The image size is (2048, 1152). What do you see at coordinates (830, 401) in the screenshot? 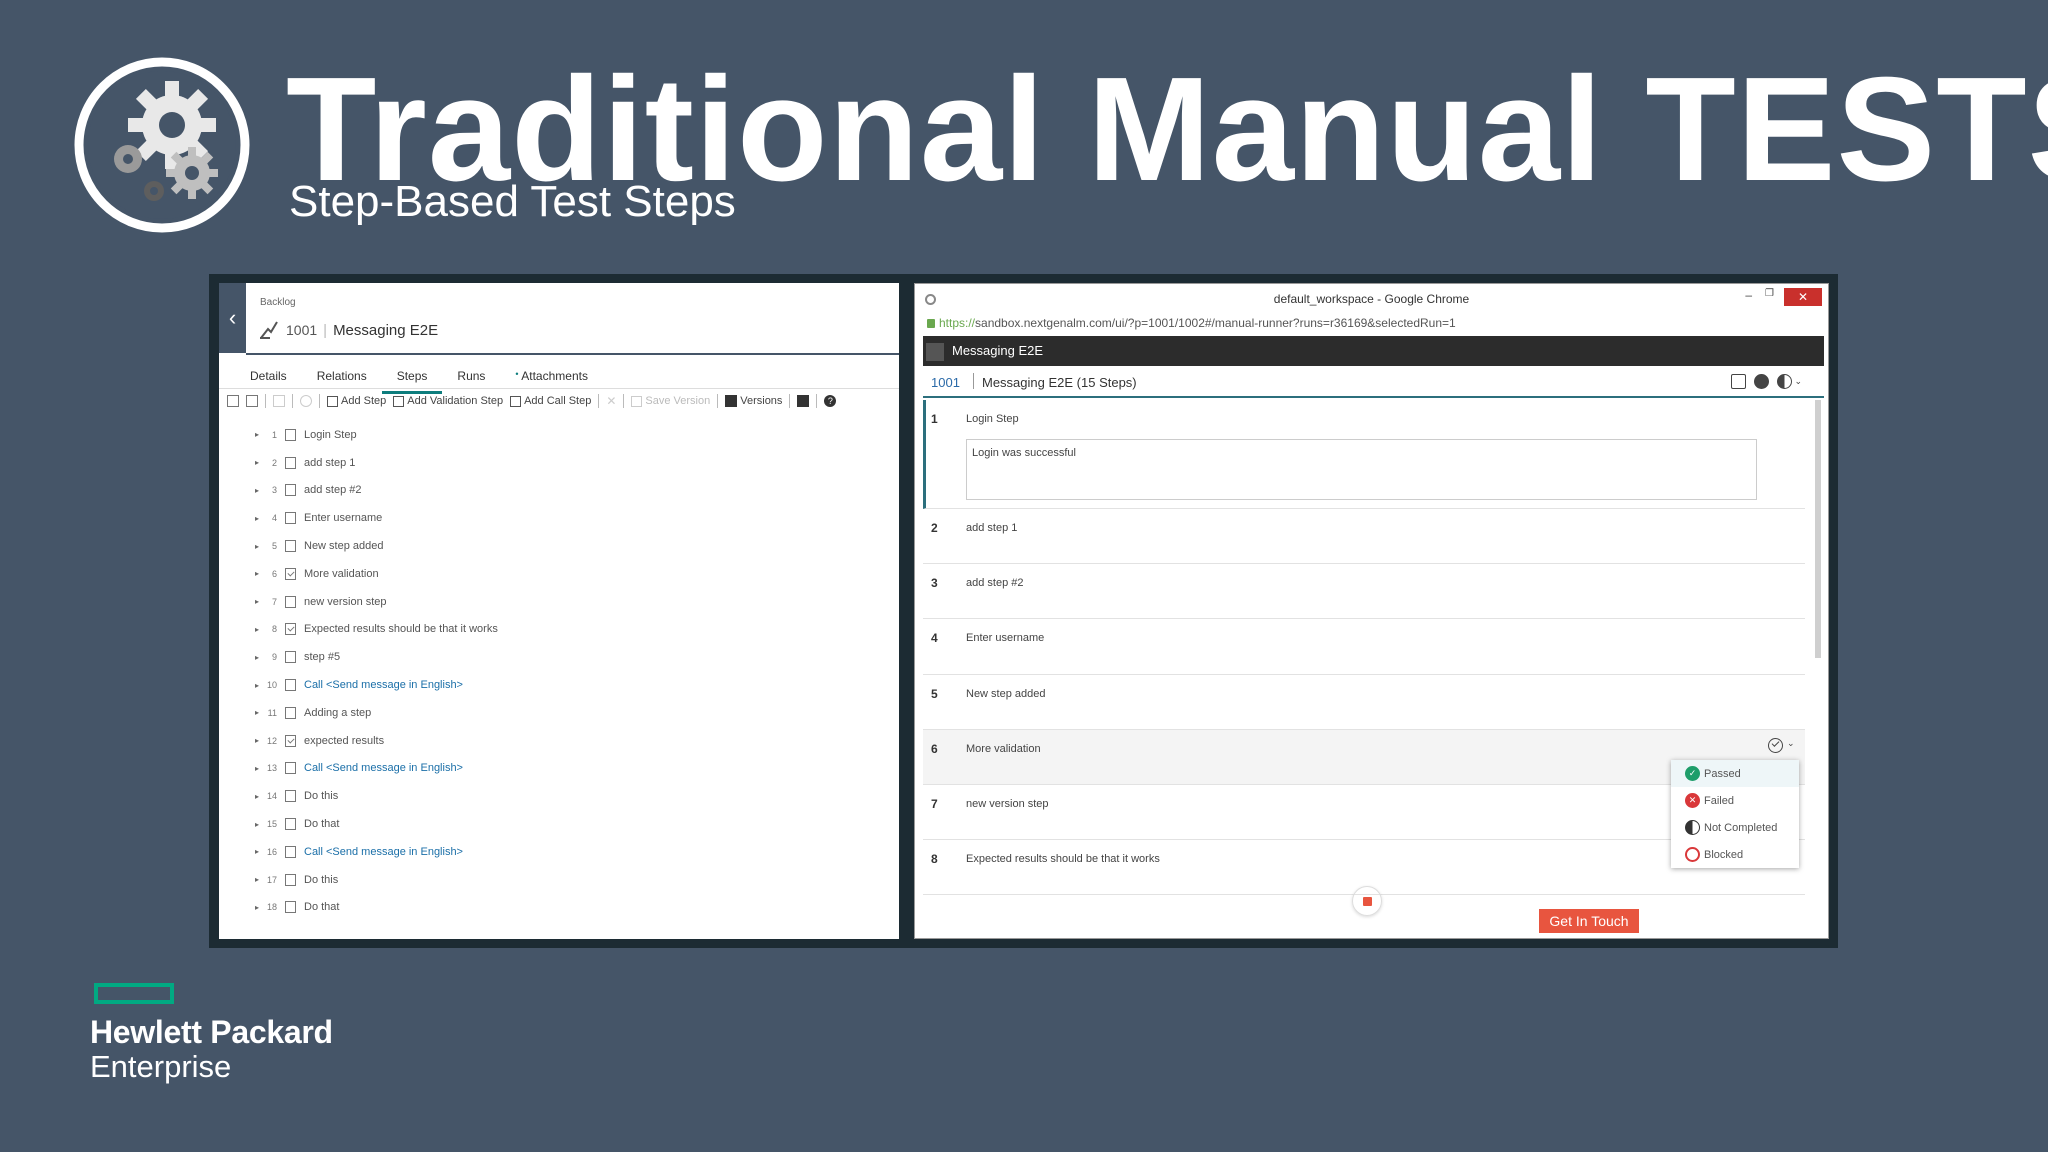
I see `help-icon: ?` at bounding box center [830, 401].